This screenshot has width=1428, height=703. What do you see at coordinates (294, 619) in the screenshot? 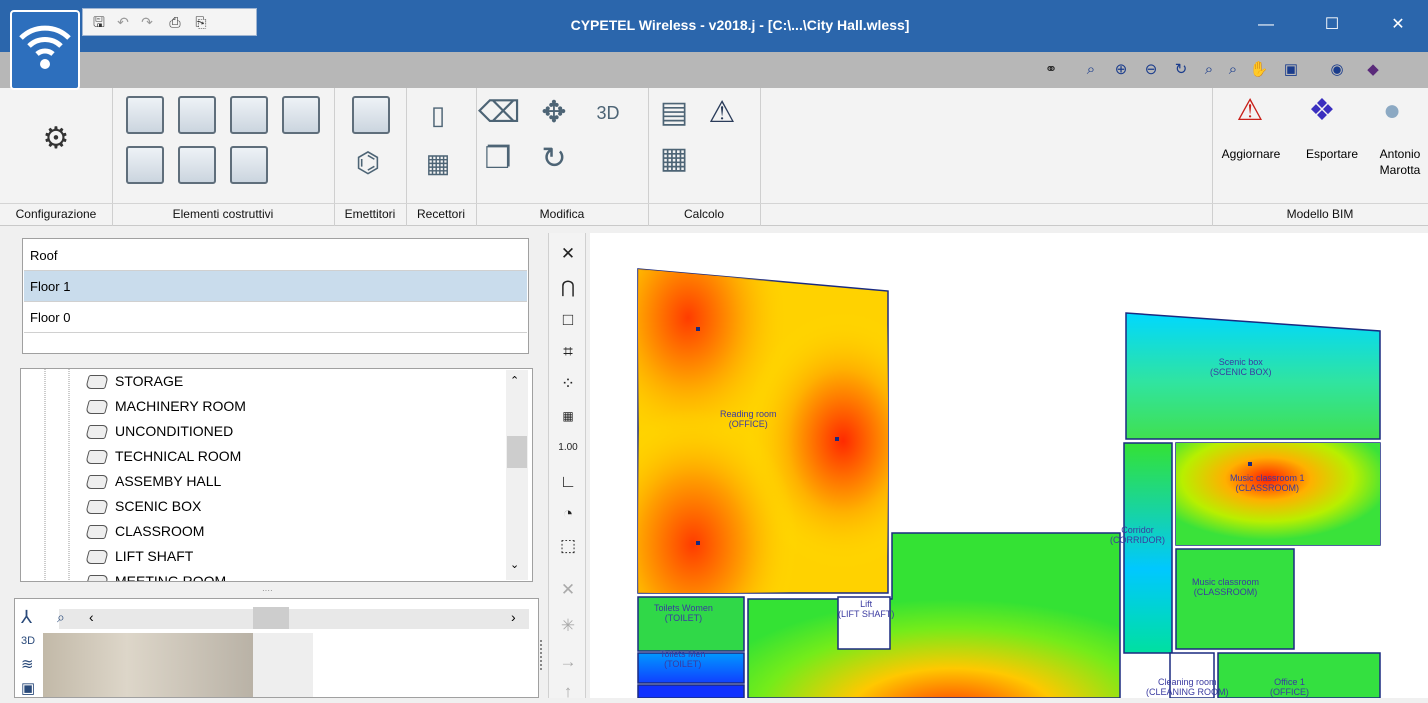
I see `3d-view-scrollbar` at bounding box center [294, 619].